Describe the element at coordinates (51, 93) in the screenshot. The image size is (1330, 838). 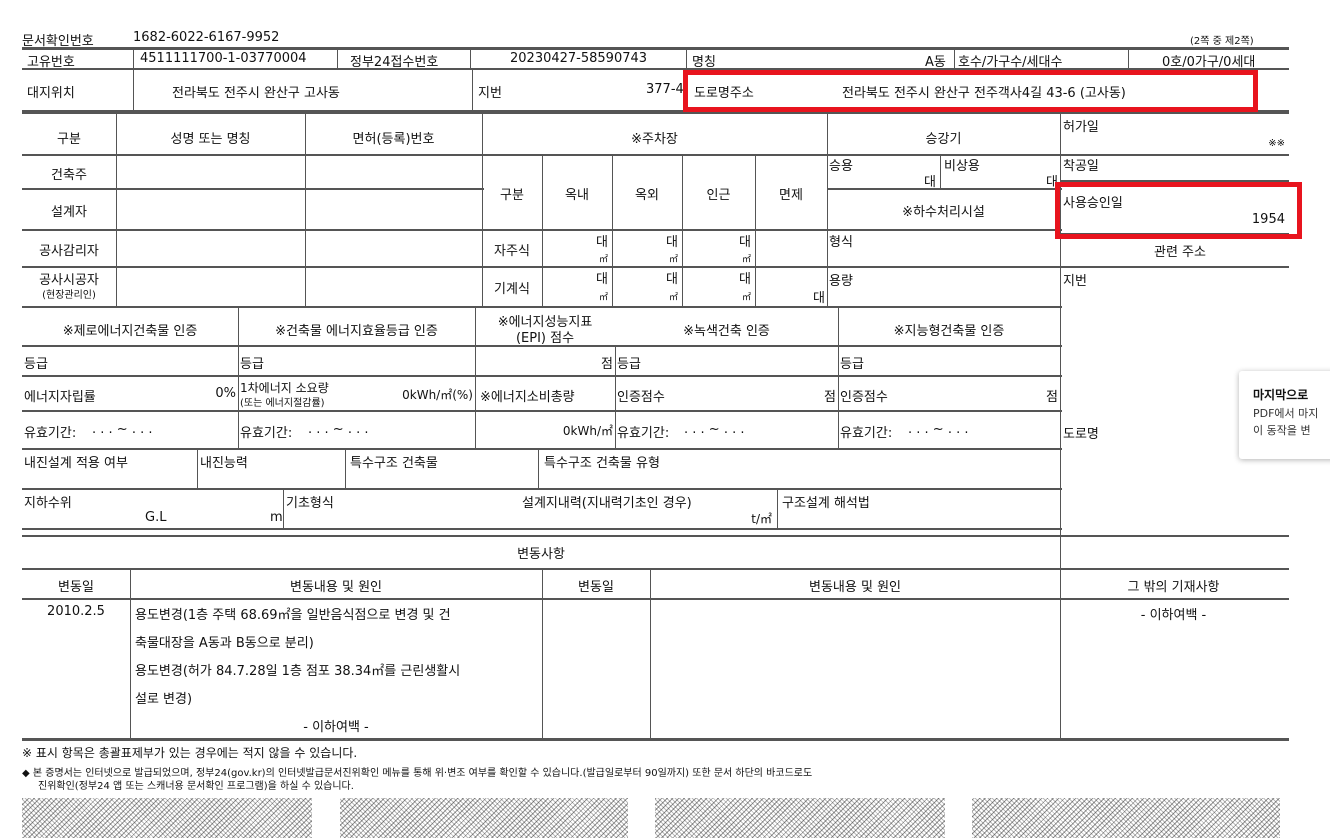
I see `site-location-label: 대지위치` at that location.